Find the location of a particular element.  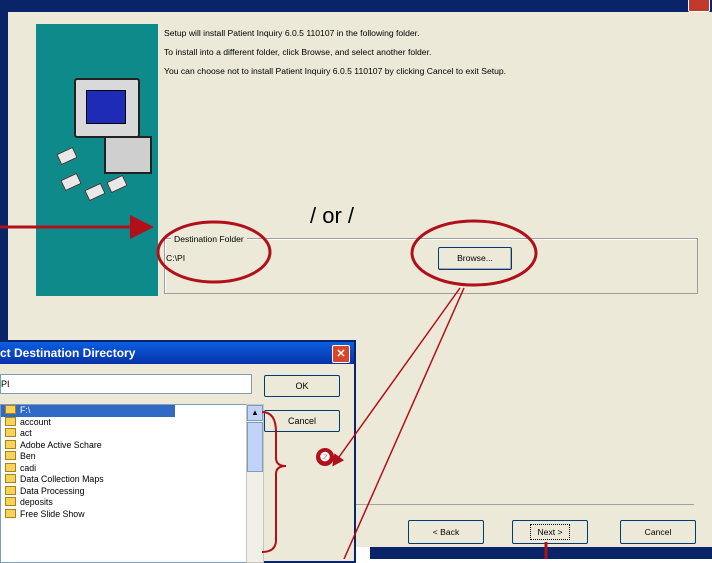

destination-circle is located at coordinates (214, 252).